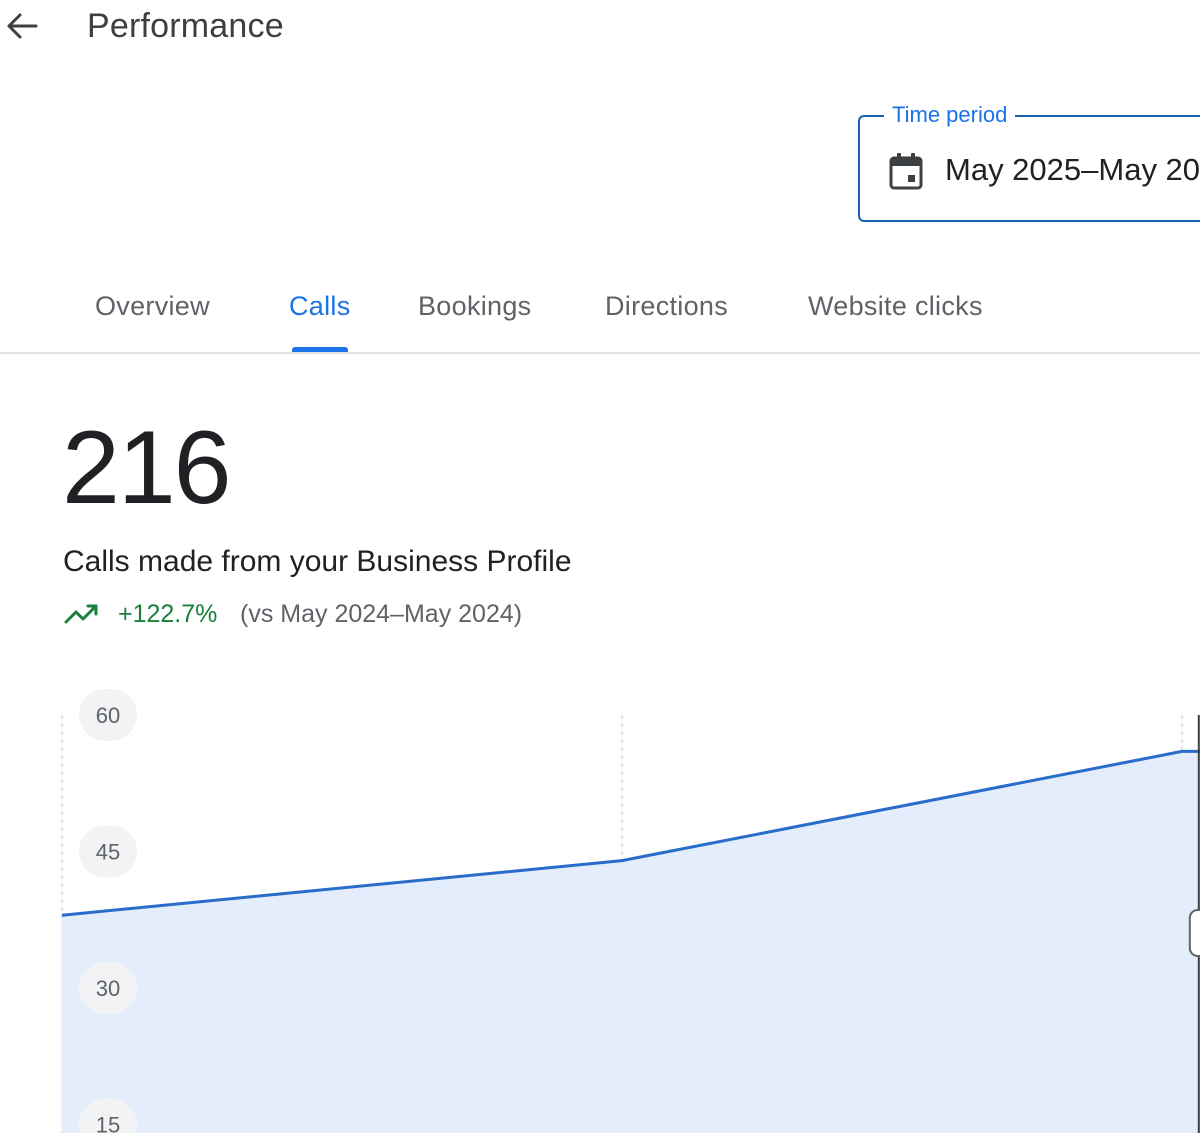 This screenshot has width=1200, height=1133. What do you see at coordinates (108, 1123) in the screenshot?
I see `svg-text: 15` at bounding box center [108, 1123].